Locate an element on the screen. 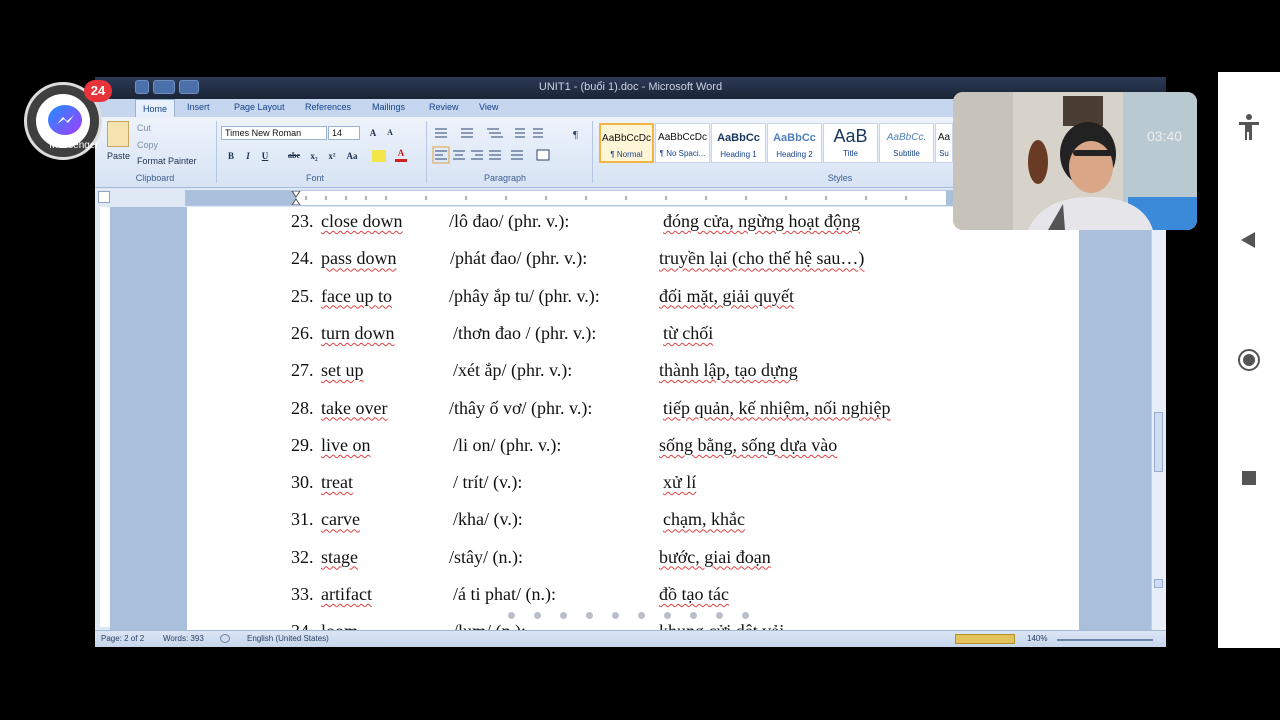  vocab-number: 33. is located at coordinates (302, 594).